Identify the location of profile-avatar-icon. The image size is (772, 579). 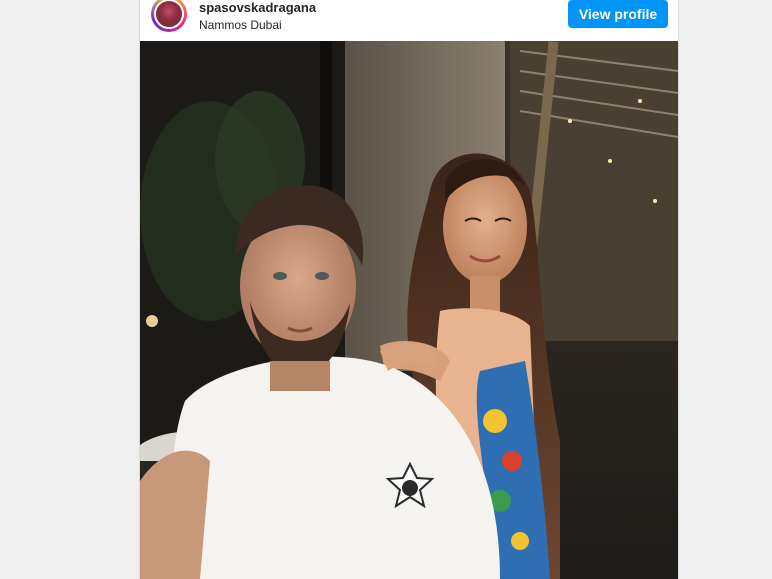
(169, 14).